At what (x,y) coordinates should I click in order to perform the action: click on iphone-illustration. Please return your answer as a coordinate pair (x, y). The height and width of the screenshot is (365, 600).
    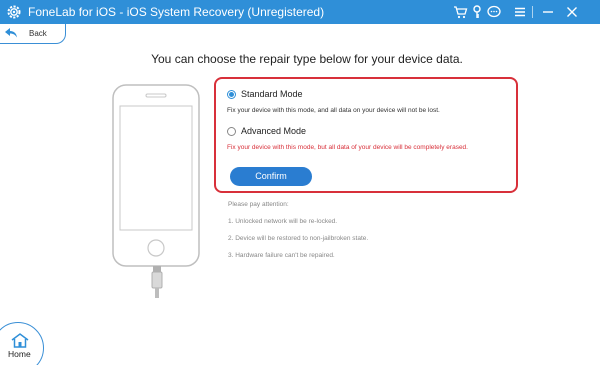
    Looking at the image, I should click on (156, 175).